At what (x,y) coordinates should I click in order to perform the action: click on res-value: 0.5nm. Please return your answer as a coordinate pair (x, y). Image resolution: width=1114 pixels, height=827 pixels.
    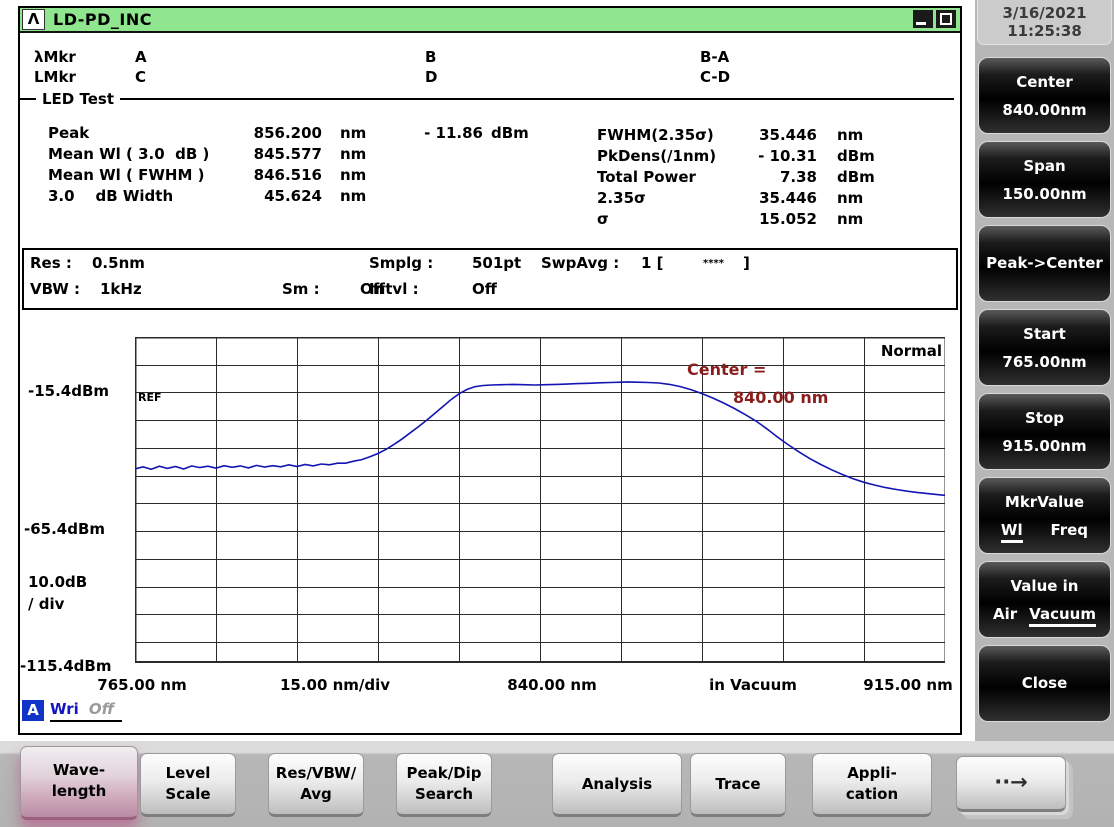
    Looking at the image, I should click on (118, 263).